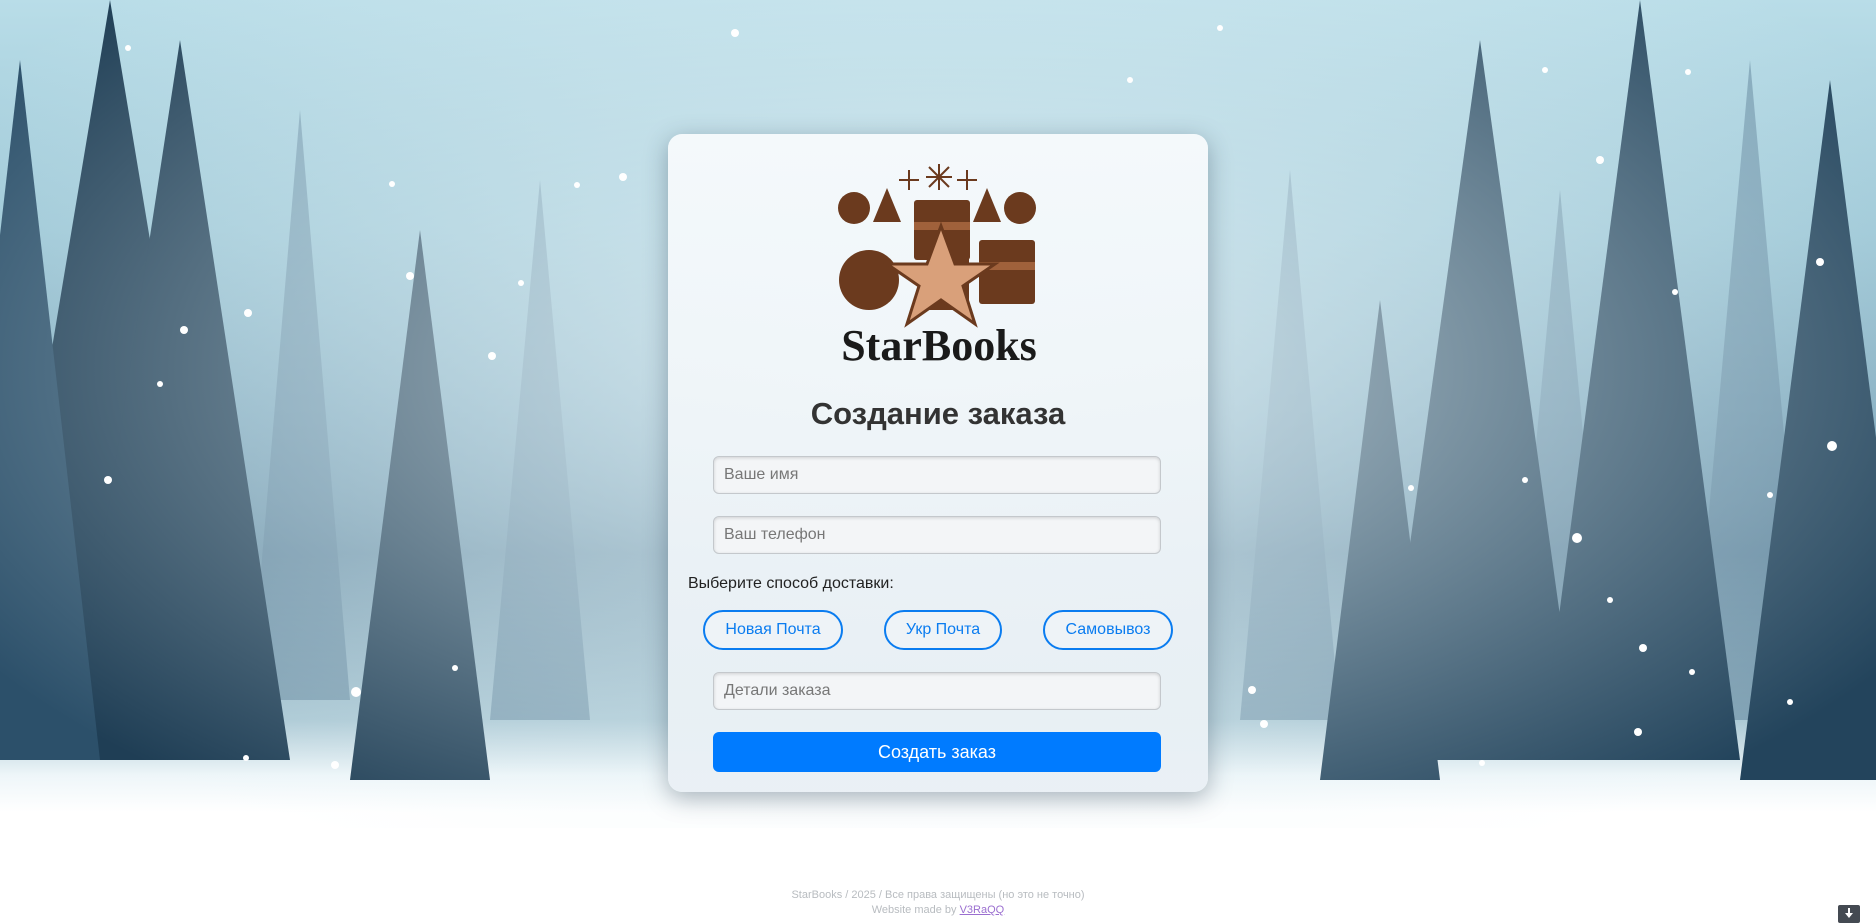  I want to click on name-input, so click(937, 475).